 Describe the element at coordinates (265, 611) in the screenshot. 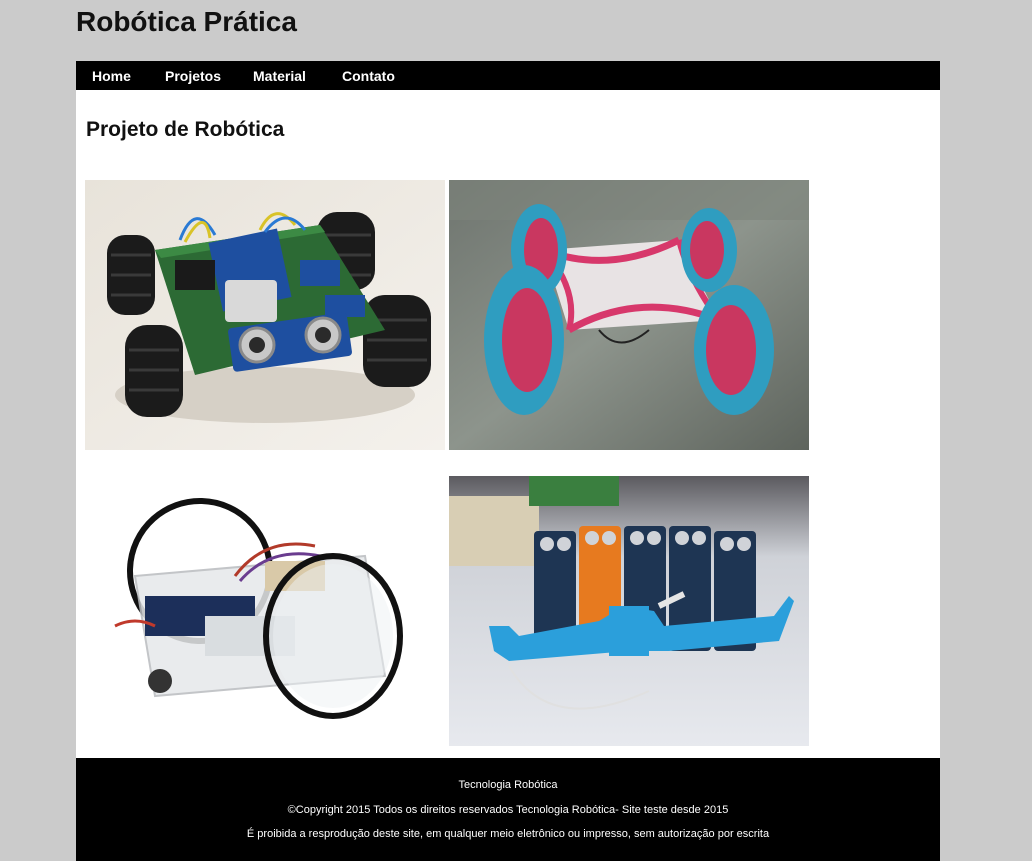

I see `acrylic-robot-photo` at that location.